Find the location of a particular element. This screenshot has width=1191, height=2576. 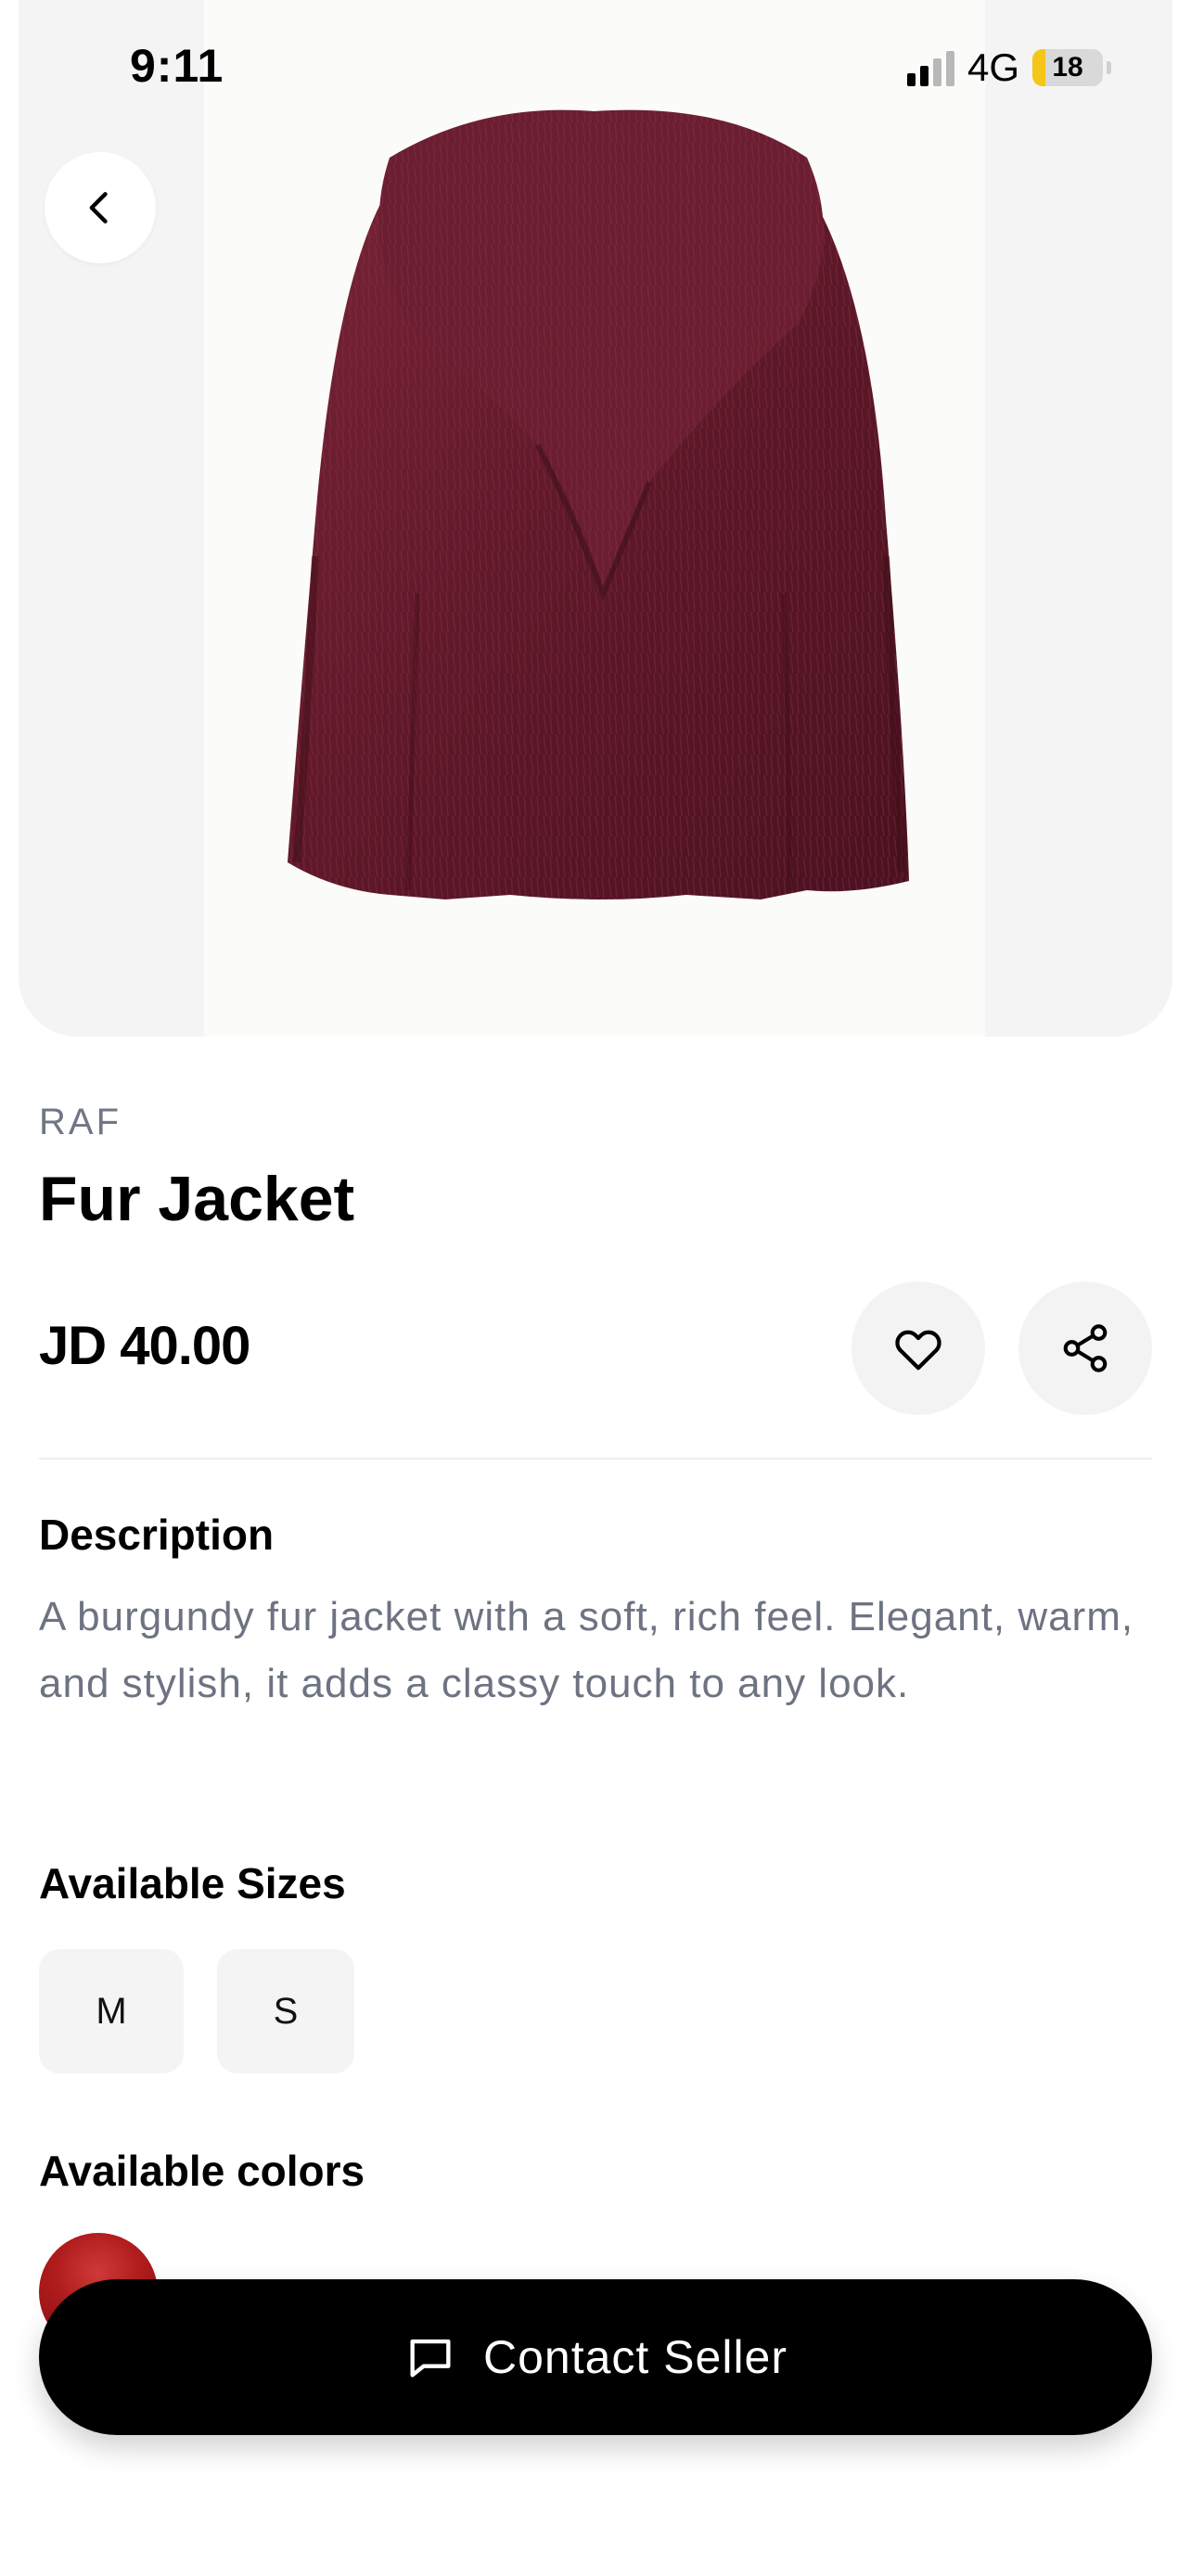

share-button is located at coordinates (1085, 1348).